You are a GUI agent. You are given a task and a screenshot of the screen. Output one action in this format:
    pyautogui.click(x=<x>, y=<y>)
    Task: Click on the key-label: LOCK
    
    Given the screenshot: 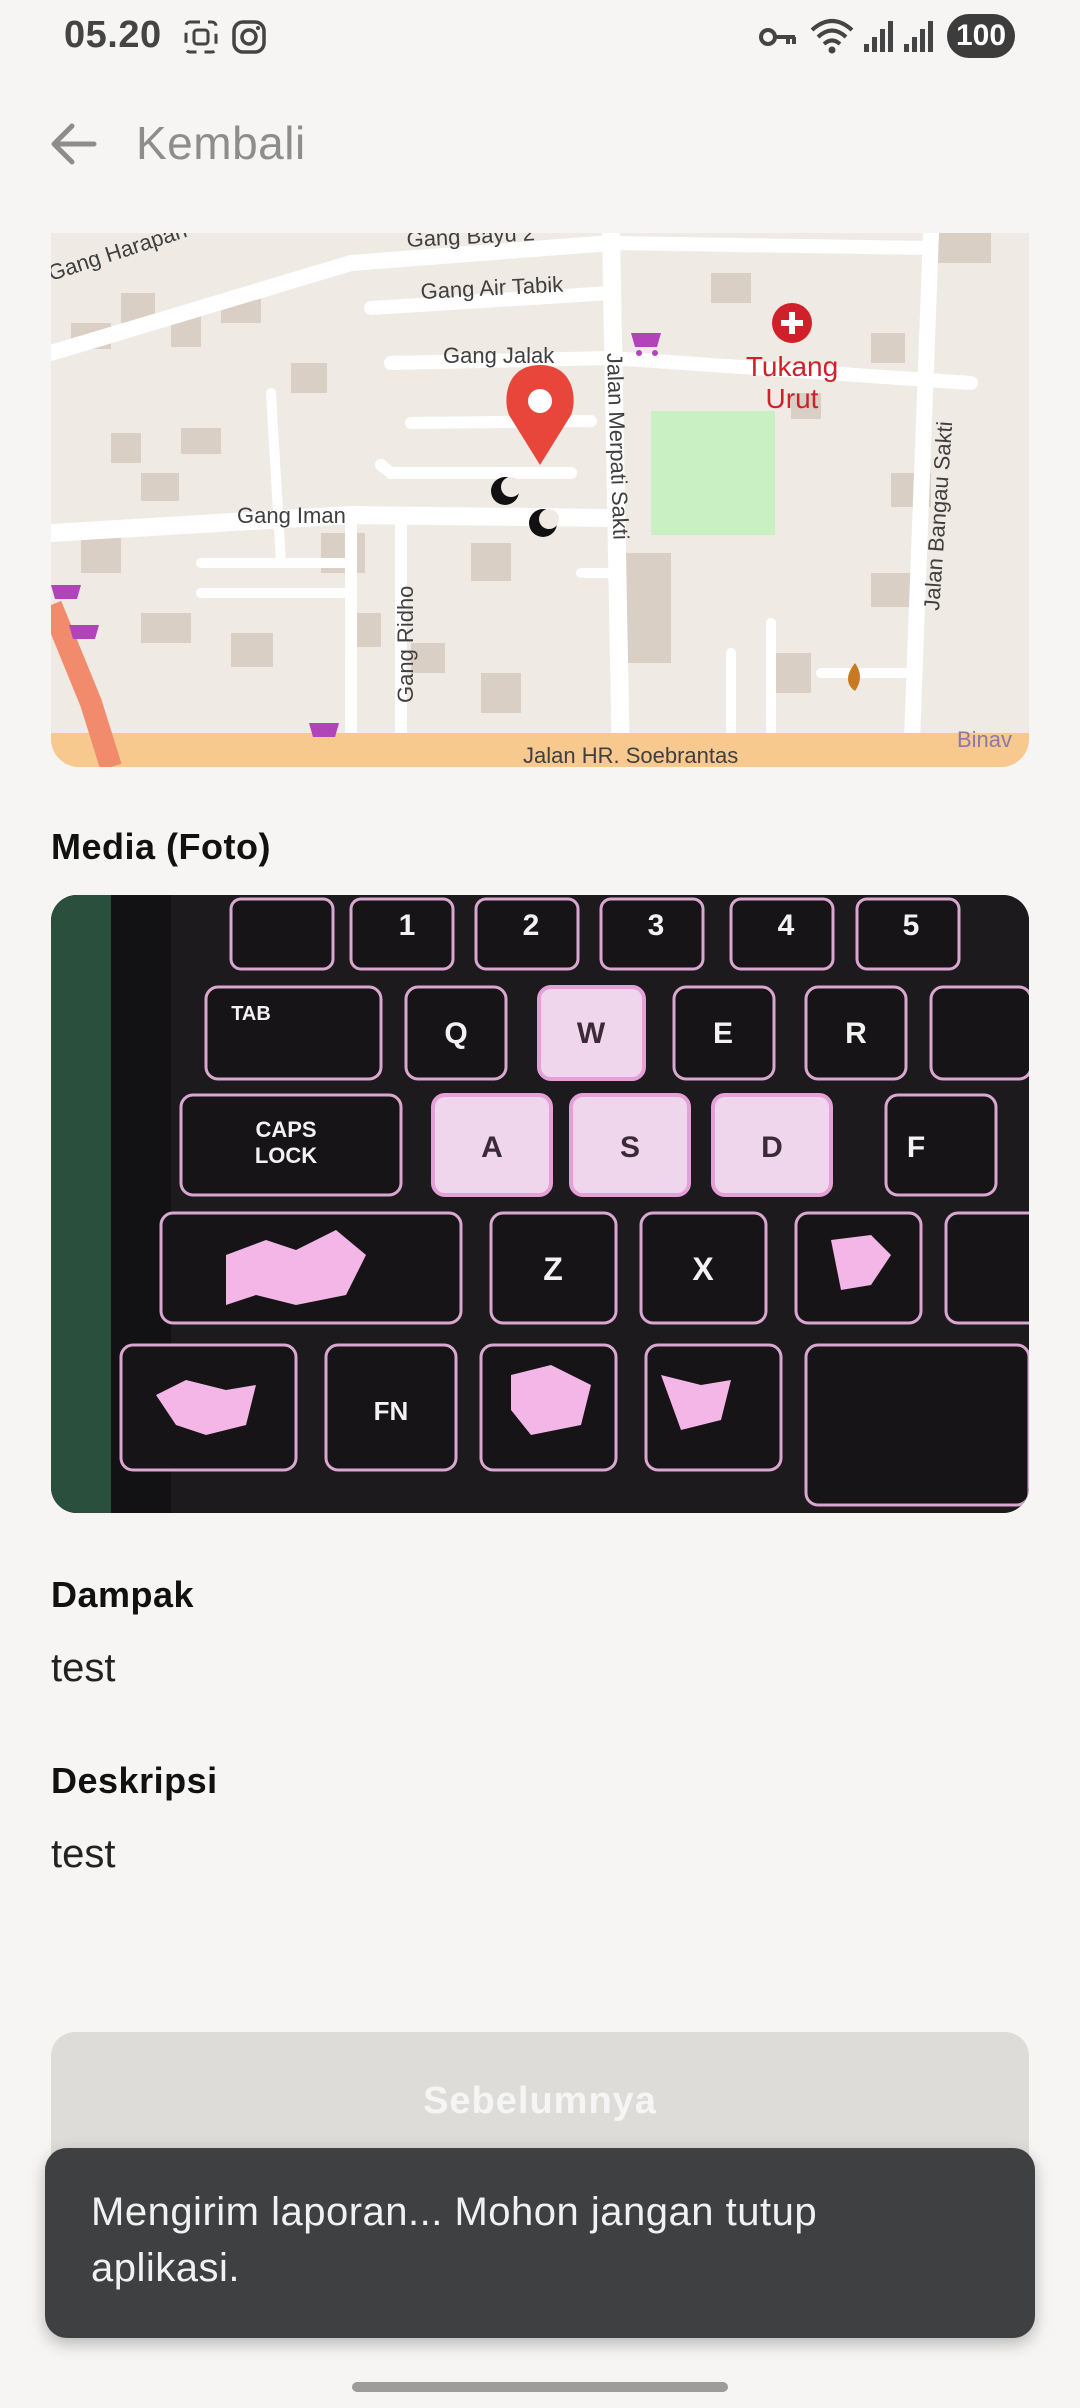 What is the action you would take?
    pyautogui.click(x=286, y=1155)
    